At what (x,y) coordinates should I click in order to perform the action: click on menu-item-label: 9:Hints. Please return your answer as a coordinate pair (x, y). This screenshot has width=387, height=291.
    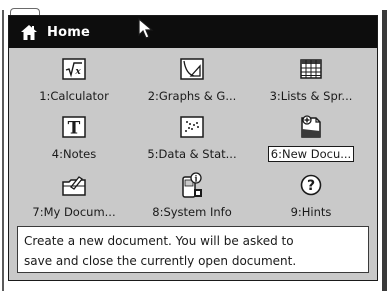
    Looking at the image, I should click on (311, 212).